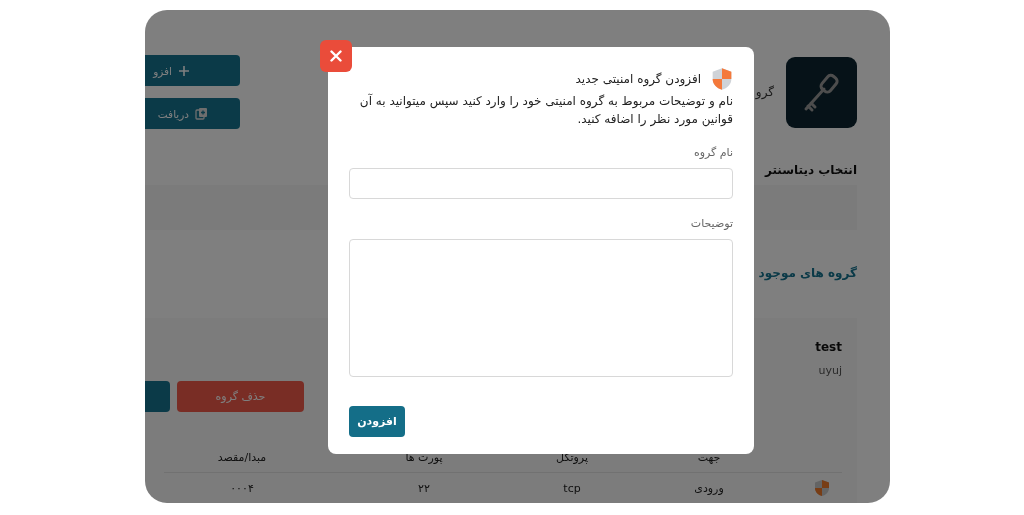 This screenshot has width=1024, height=515. I want to click on dialog-description: نام و توضیحات مربوط به گروه امنیتی خود را وارد کنید سپس میتوانید به آن قوانین مورد نظر را اضافه کنید., so click(545, 110).